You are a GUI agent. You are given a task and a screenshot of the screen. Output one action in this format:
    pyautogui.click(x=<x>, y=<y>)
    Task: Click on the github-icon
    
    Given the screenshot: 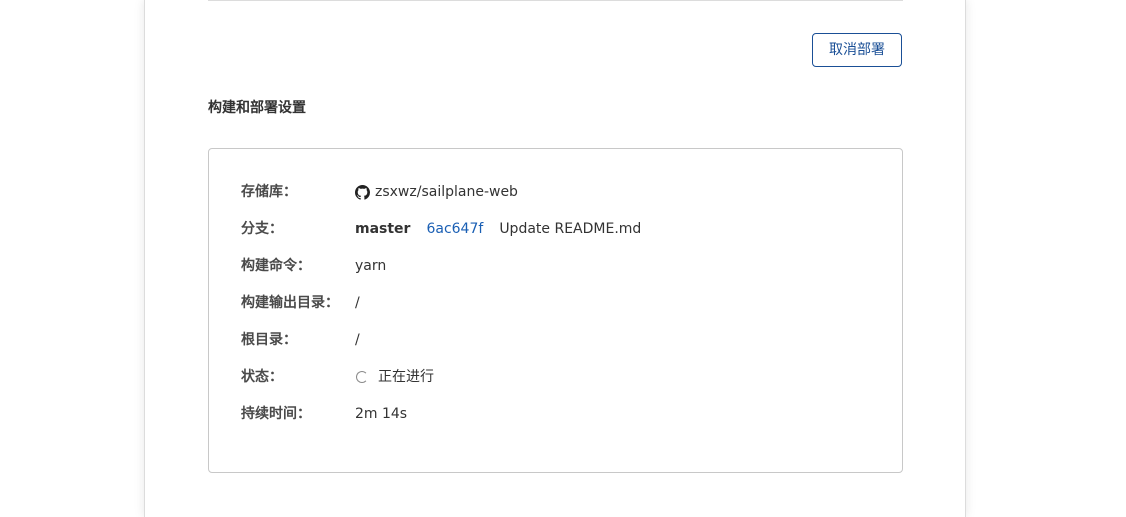 What is the action you would take?
    pyautogui.click(x=362, y=192)
    